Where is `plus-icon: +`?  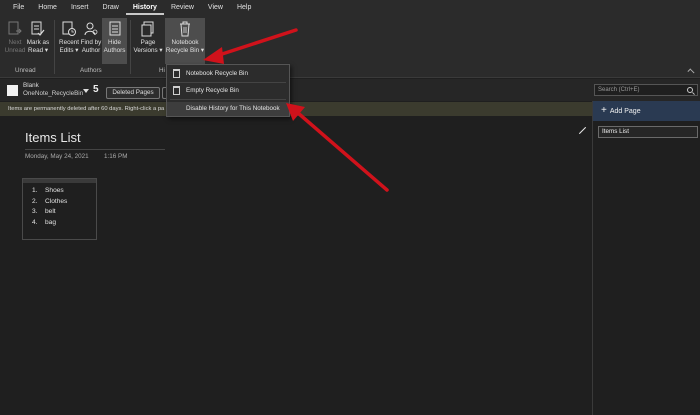 plus-icon: + is located at coordinates (604, 110).